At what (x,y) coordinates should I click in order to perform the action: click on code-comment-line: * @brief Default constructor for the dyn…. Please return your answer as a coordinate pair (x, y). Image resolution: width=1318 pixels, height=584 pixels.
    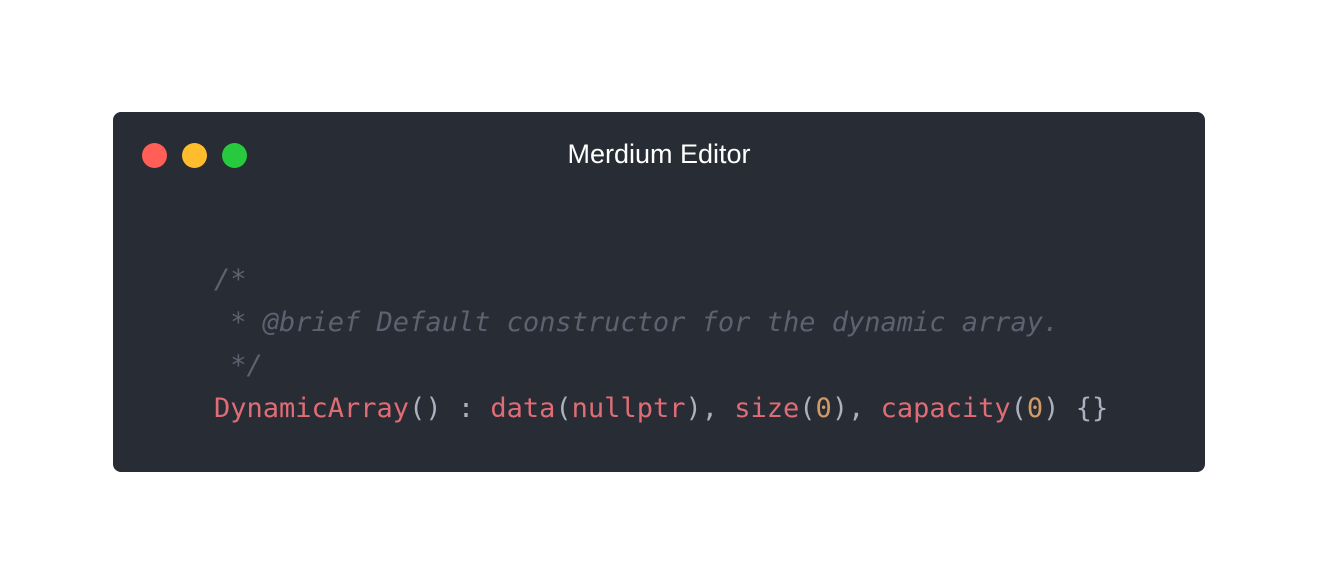
    Looking at the image, I should click on (637, 322).